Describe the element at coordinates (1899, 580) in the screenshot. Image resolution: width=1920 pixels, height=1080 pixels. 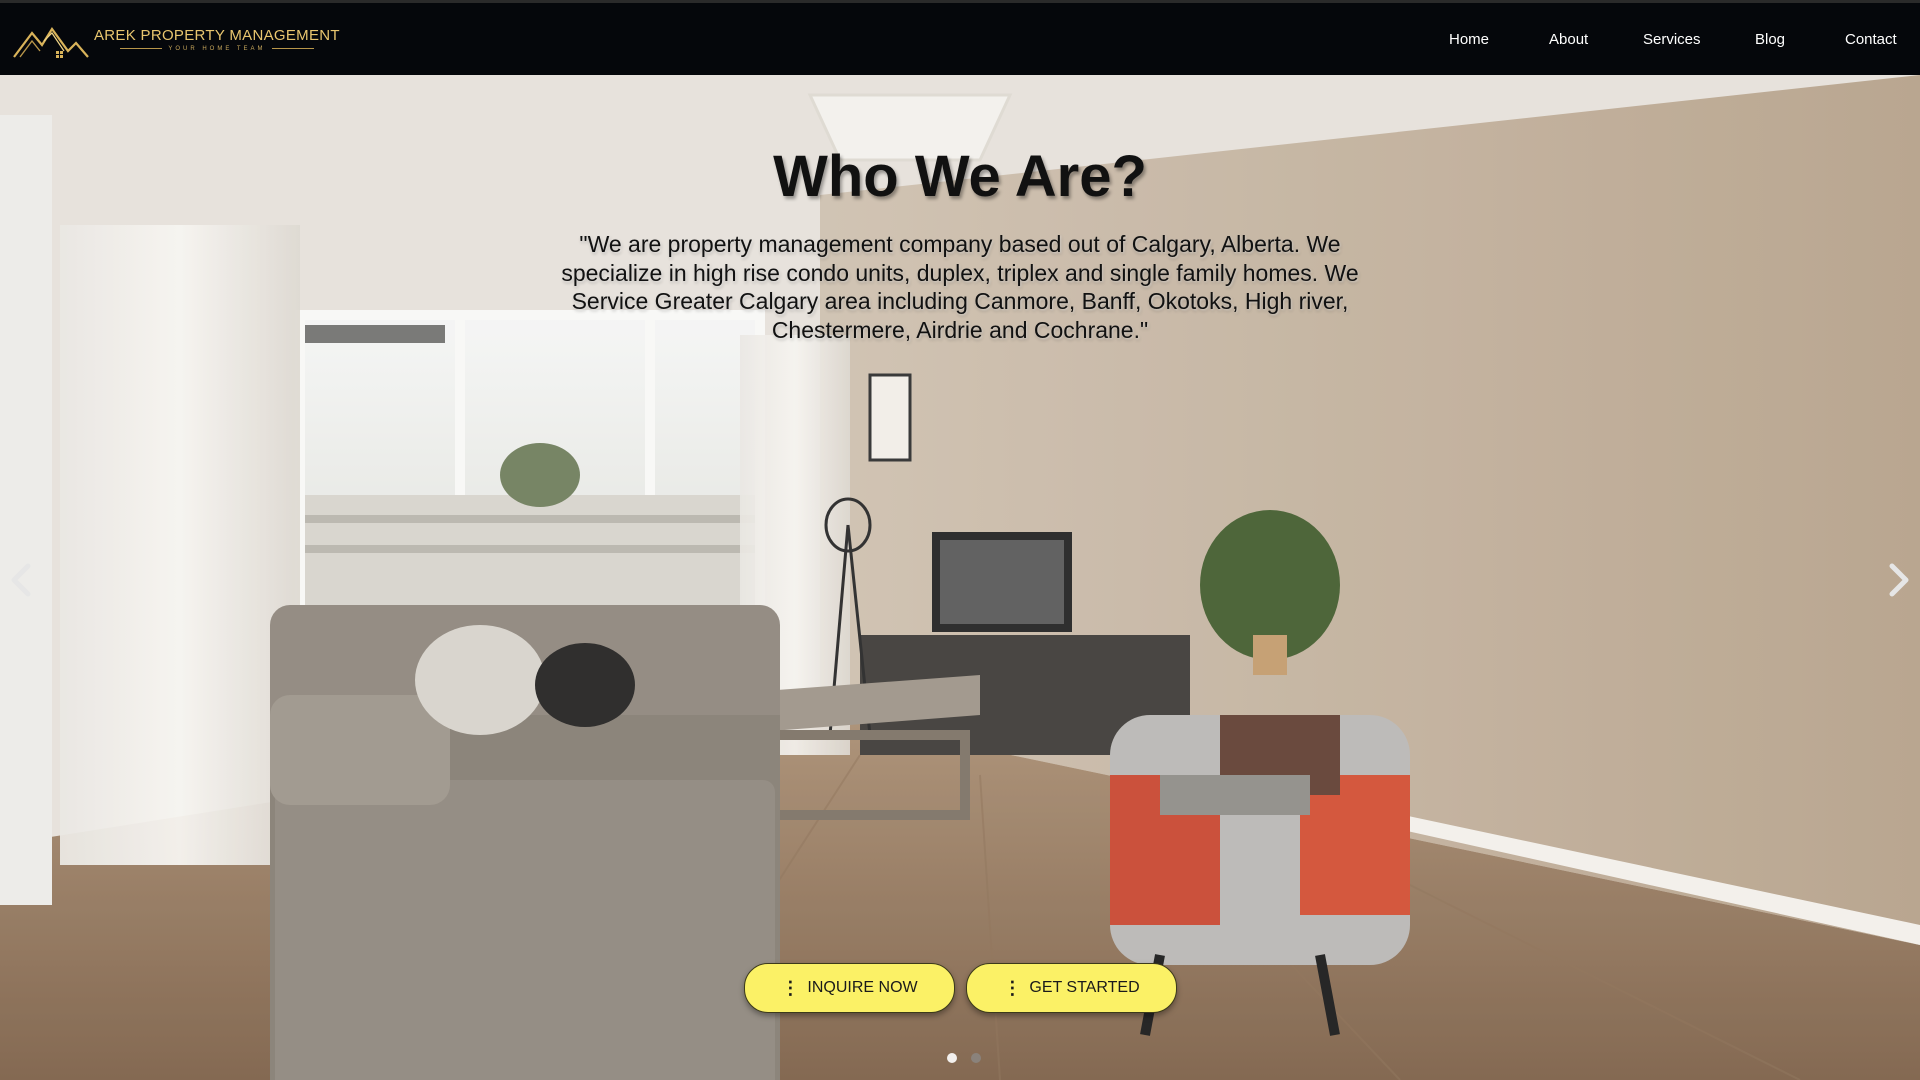
I see `chevron-right-icon` at that location.